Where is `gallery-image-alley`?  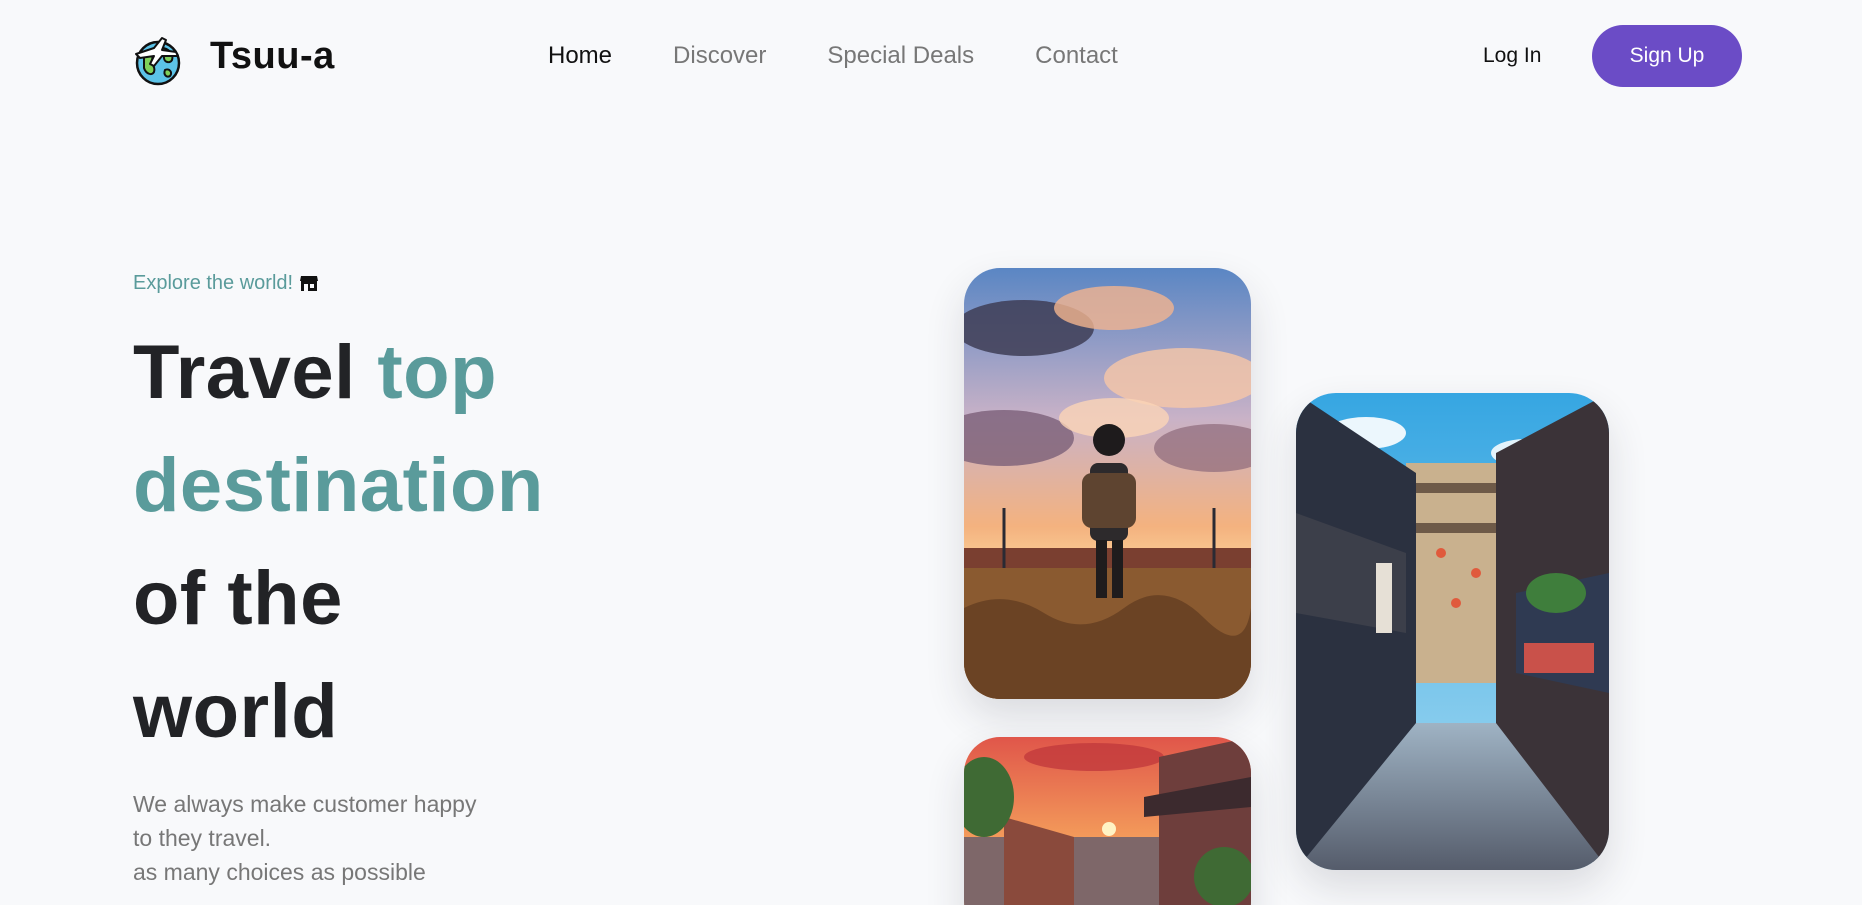 gallery-image-alley is located at coordinates (1452, 631).